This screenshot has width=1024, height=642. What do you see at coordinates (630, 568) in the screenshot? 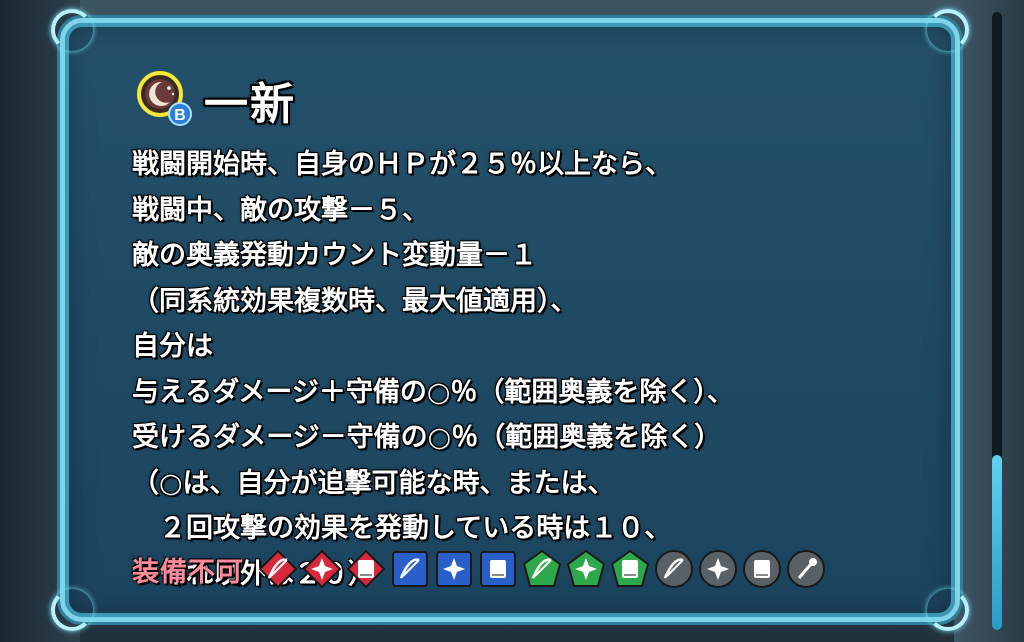
I see `green-tome-icon` at bounding box center [630, 568].